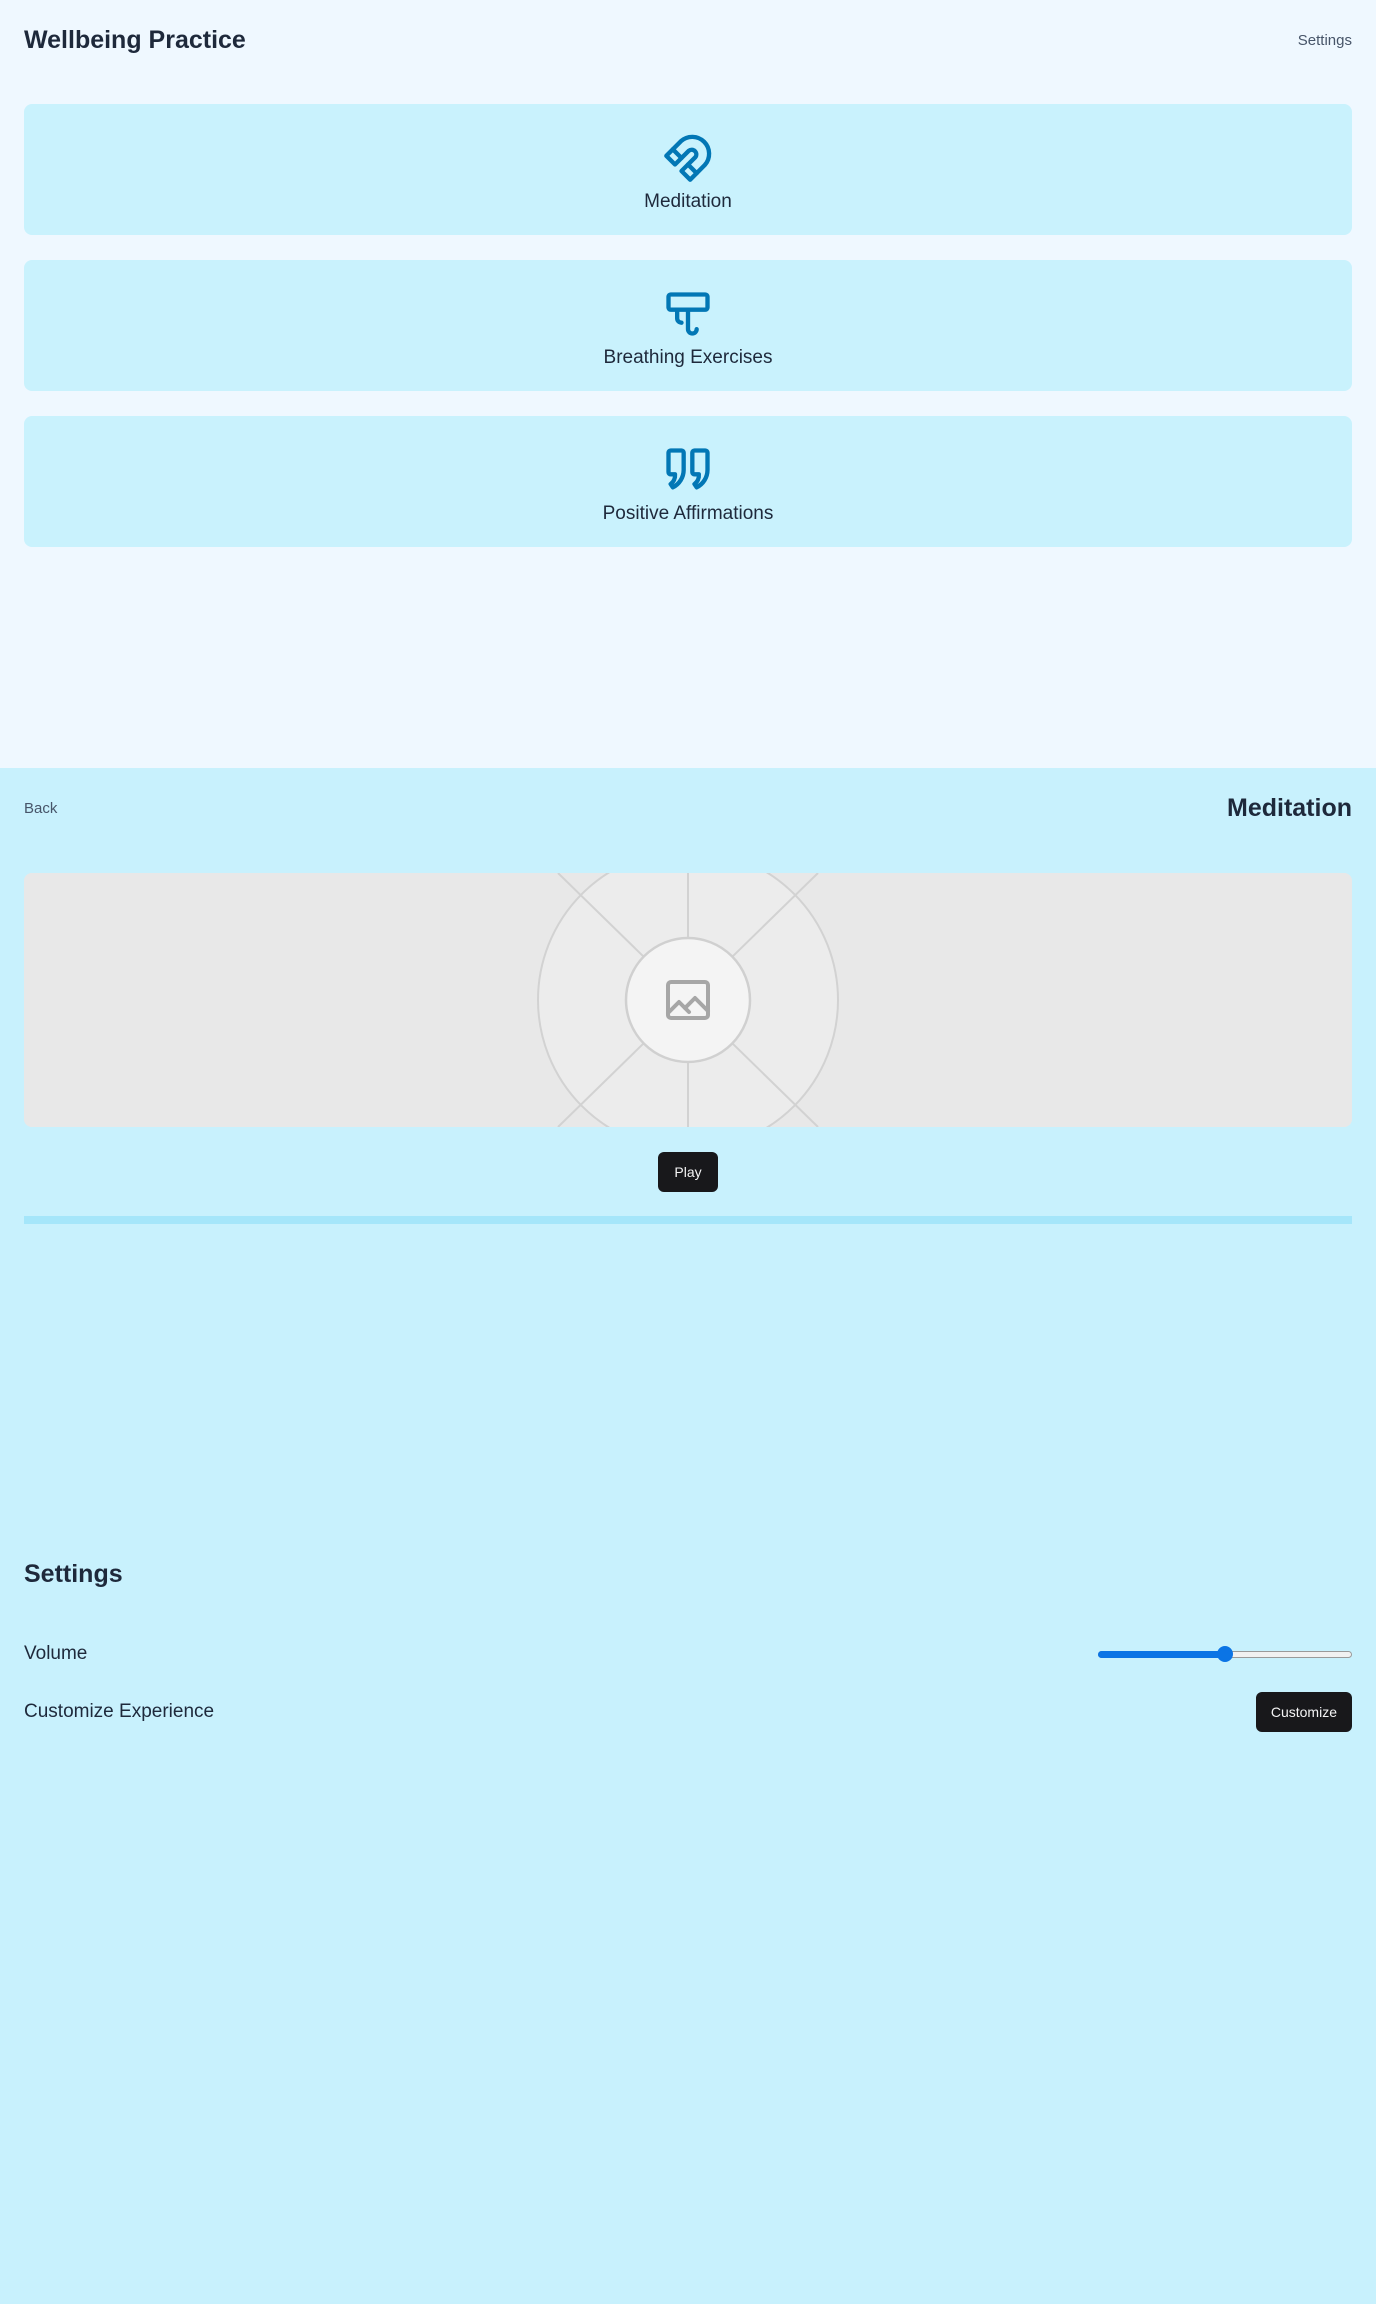 This screenshot has height=2304, width=1376. What do you see at coordinates (688, 40) in the screenshot?
I see `home-header: Wellbeing Practice Settings` at bounding box center [688, 40].